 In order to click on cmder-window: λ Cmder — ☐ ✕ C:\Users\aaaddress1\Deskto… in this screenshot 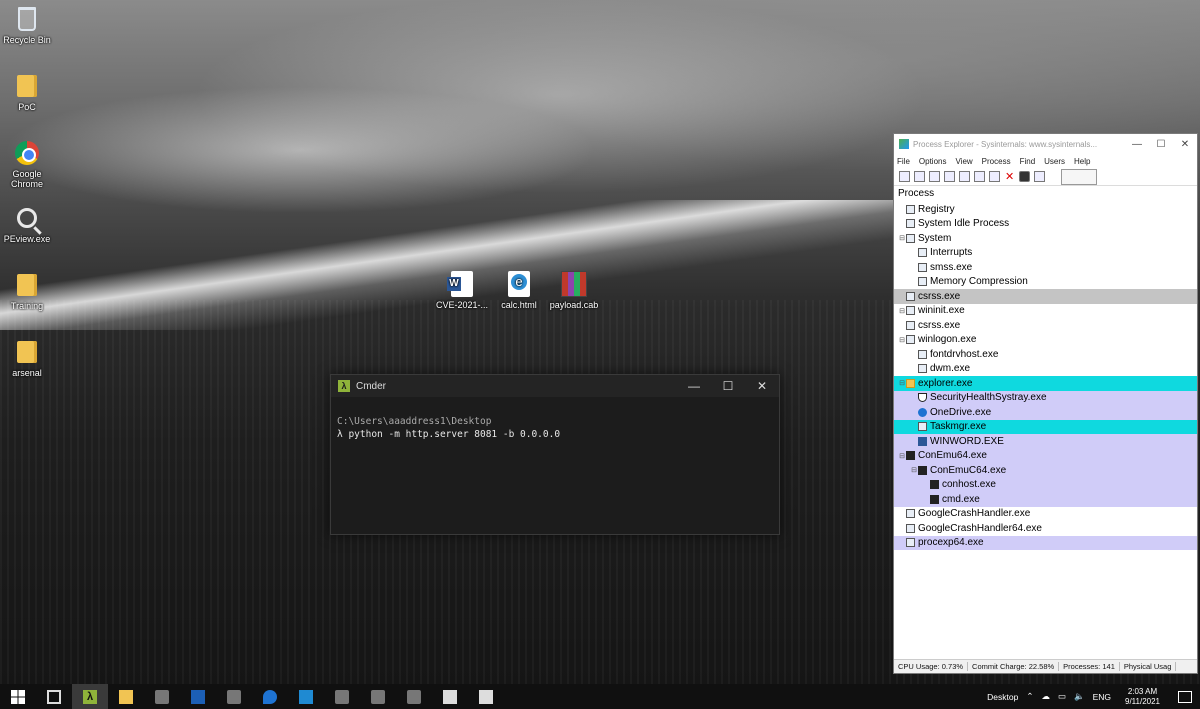, I will do `click(555, 454)`.